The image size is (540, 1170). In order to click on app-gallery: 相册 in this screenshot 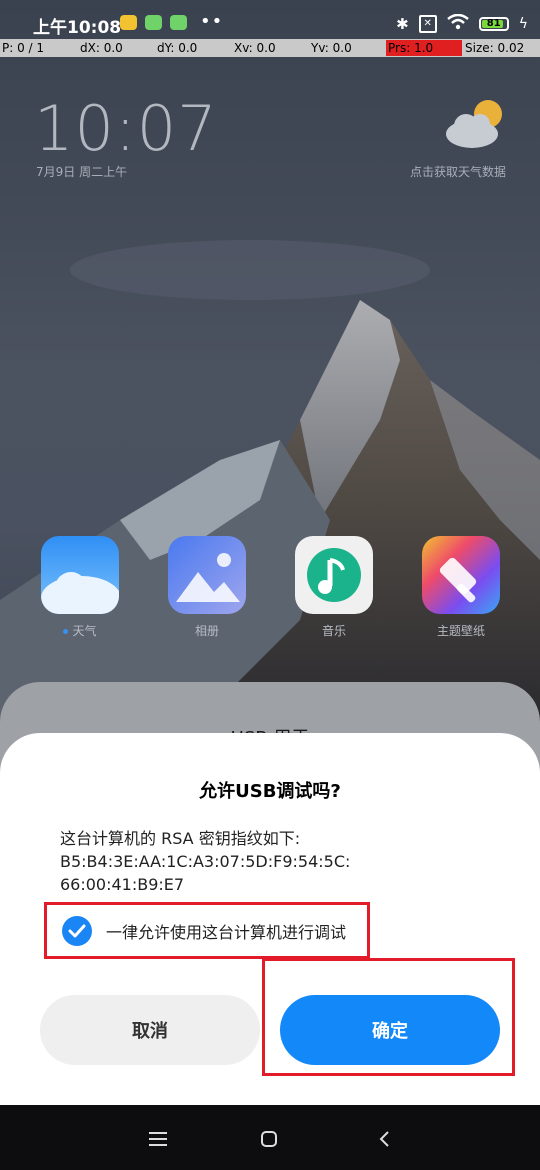, I will do `click(207, 587)`.